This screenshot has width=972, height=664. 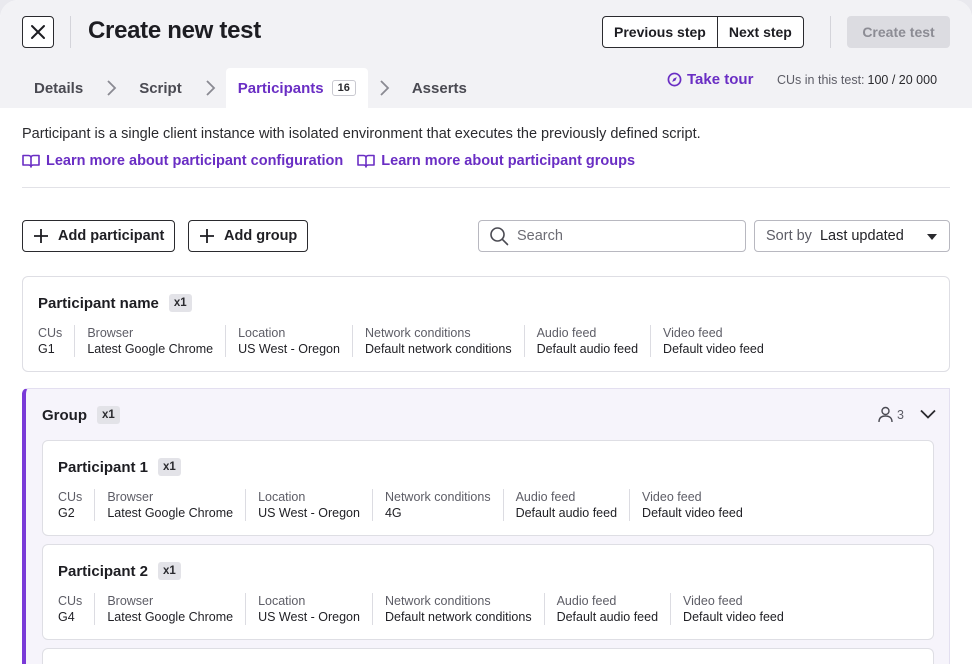 I want to click on group-participant-card, so click(x=488, y=656).